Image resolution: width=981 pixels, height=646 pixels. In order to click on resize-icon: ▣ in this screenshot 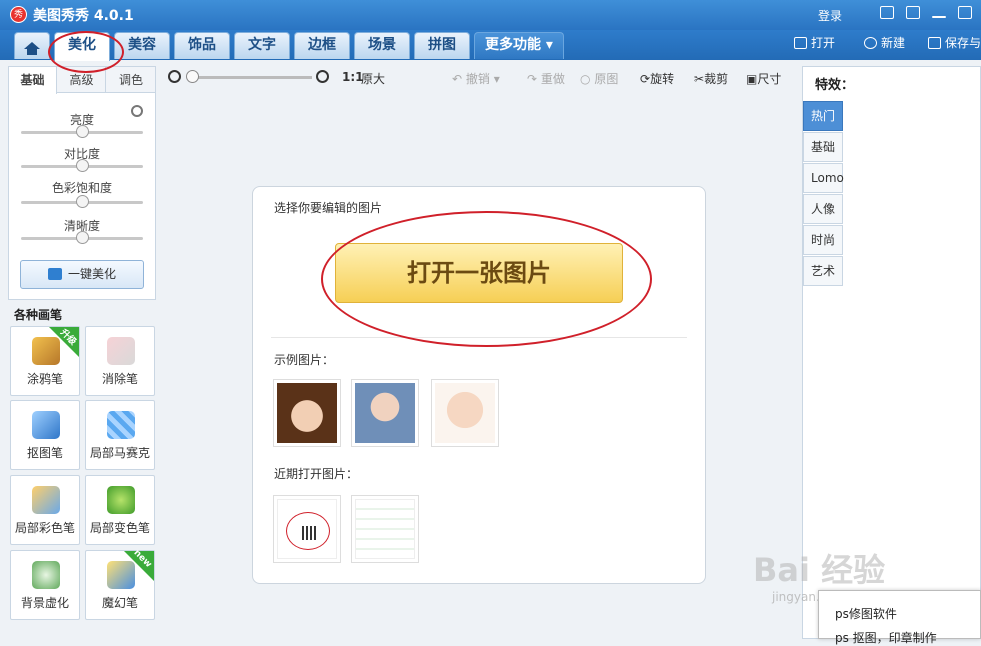, I will do `click(752, 79)`.